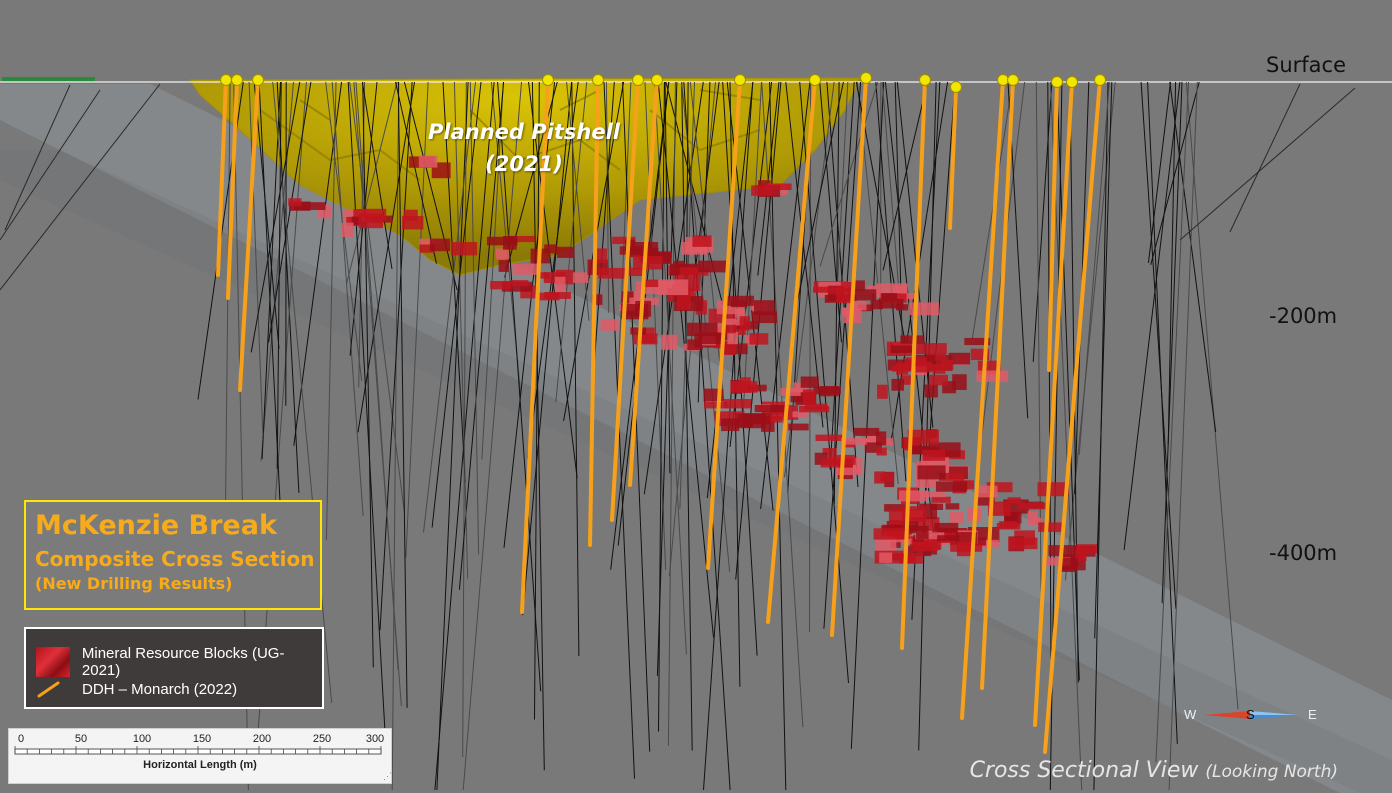  I want to click on compass-south: S, so click(1250, 714).